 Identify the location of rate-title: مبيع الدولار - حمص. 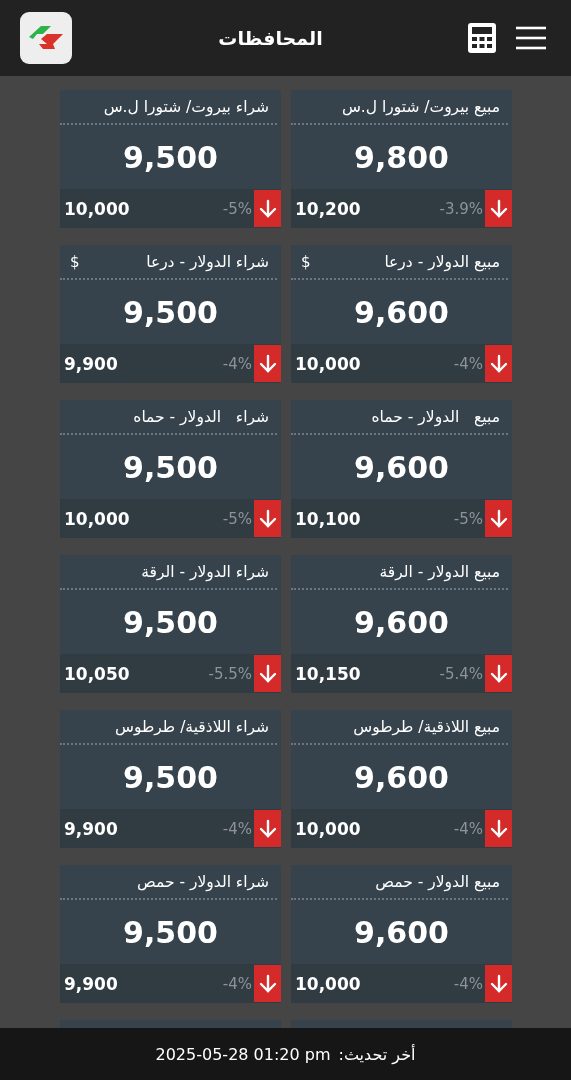
(437, 881).